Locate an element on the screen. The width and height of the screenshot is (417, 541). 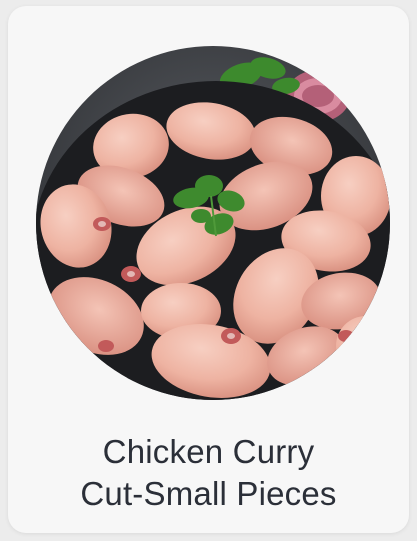
product-title-line2: Cut-Small Pieces is located at coordinates (208, 493).